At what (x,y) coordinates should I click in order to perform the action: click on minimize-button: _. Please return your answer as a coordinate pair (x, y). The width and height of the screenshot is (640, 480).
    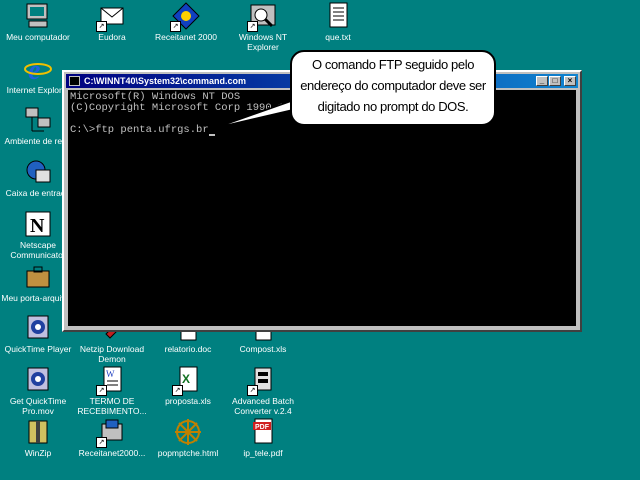
    Looking at the image, I should click on (542, 81).